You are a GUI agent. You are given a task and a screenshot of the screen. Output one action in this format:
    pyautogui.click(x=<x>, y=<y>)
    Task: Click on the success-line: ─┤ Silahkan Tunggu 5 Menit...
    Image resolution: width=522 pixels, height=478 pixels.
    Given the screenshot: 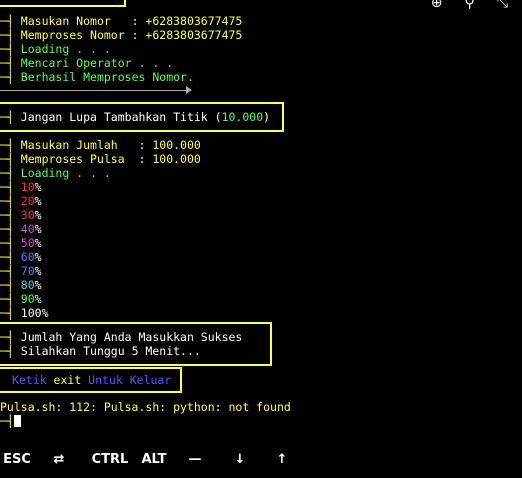 What is the action you would take?
    pyautogui.click(x=100, y=351)
    